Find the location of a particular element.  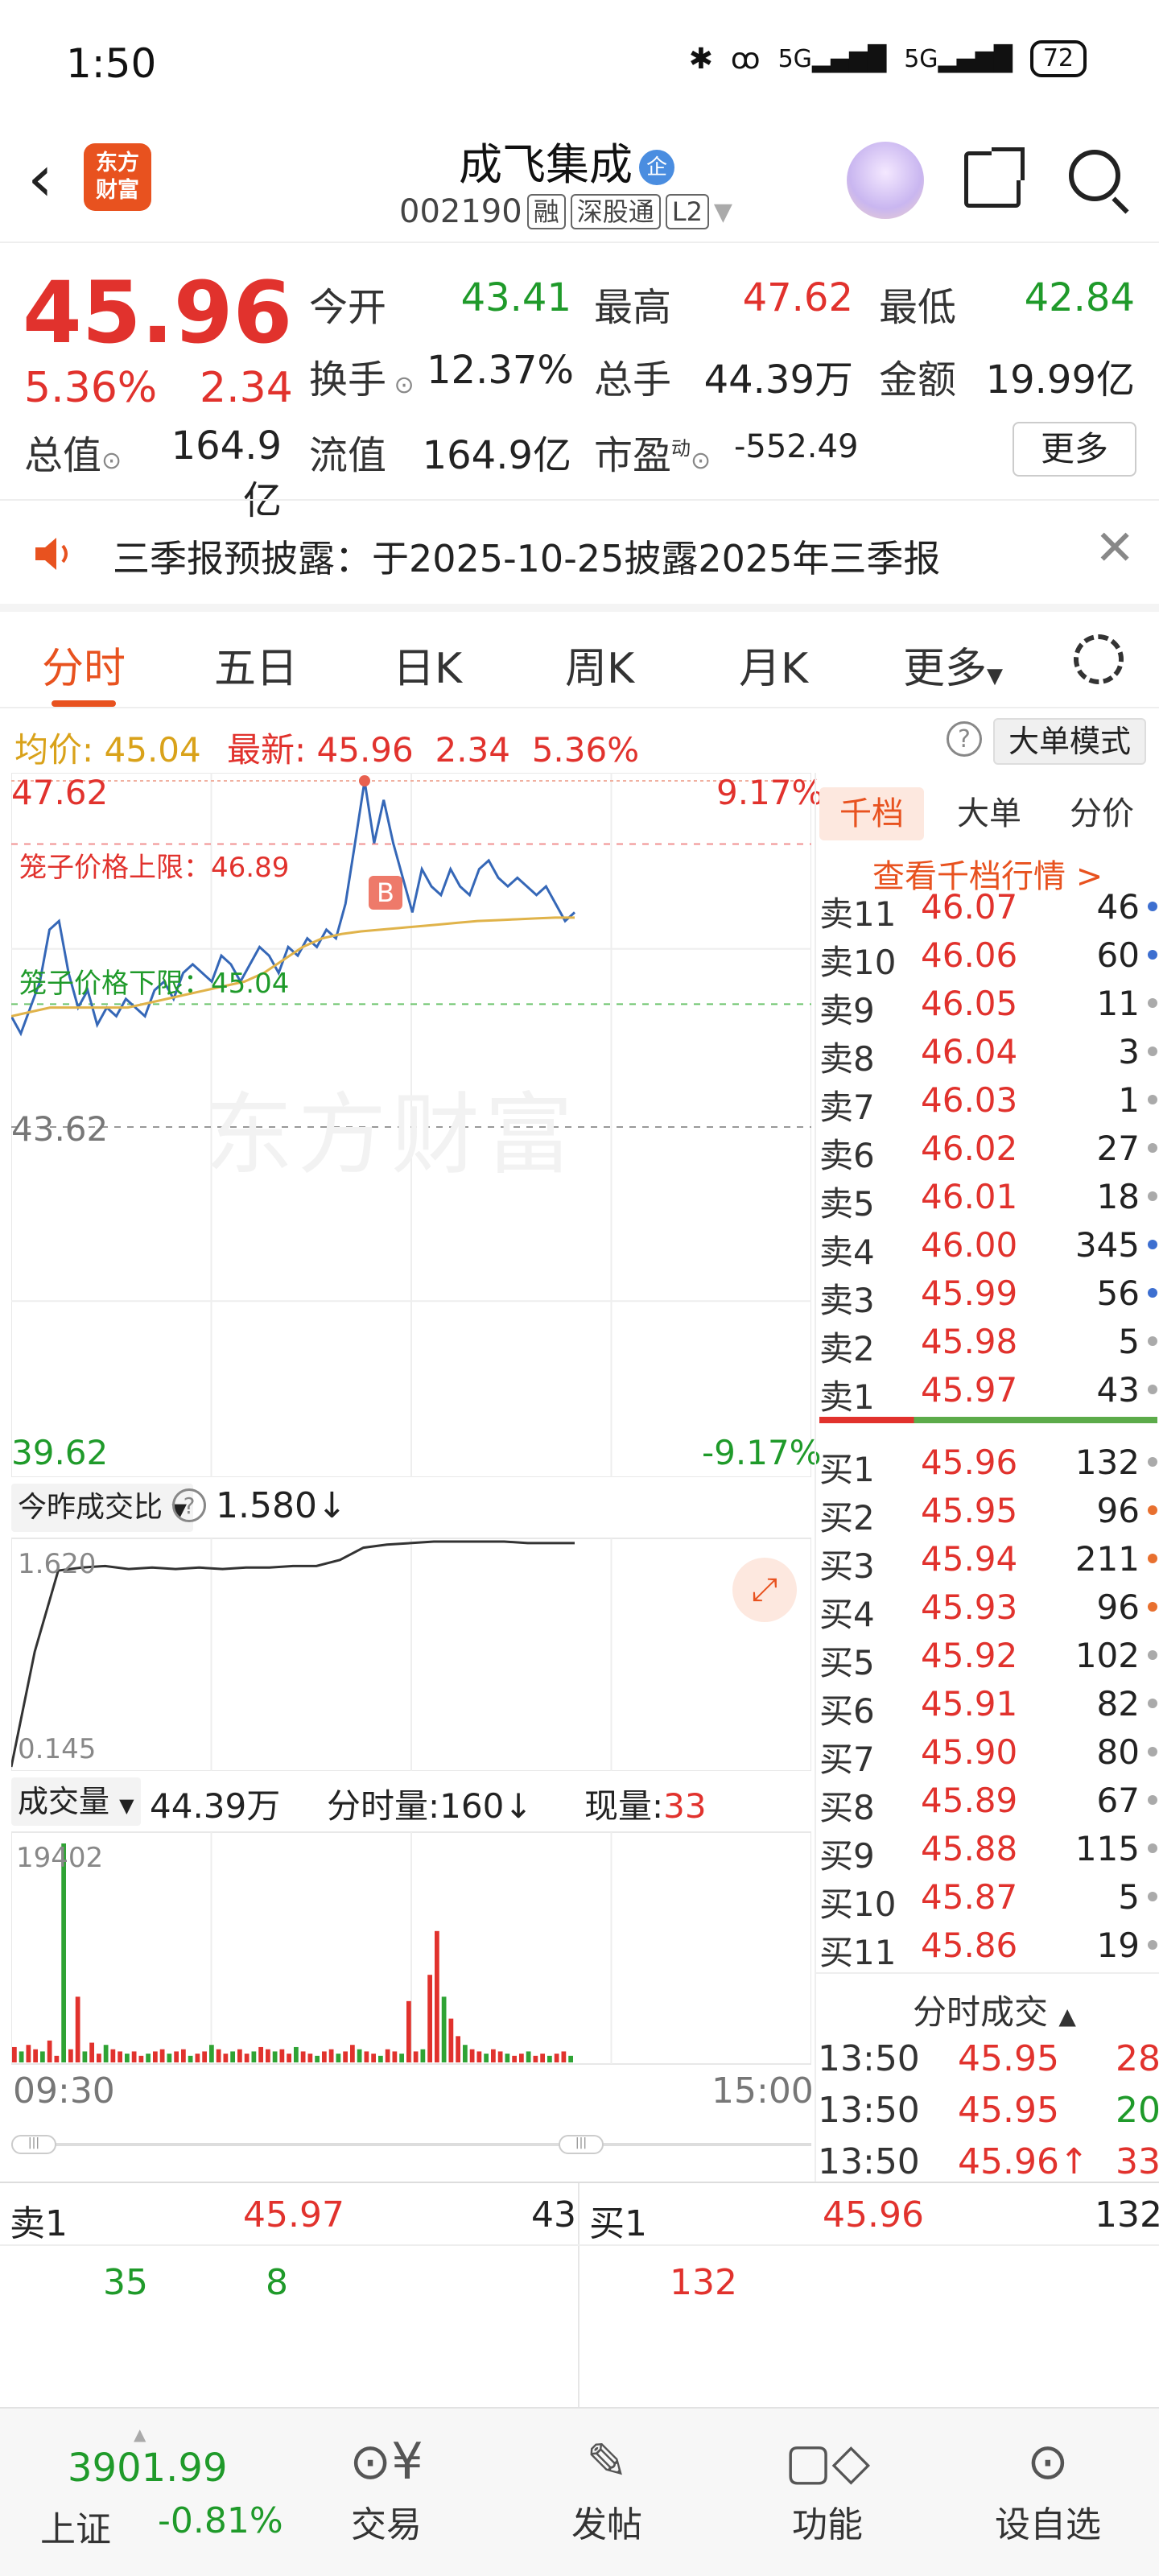

ratio-chart: 今昨成交比 ▼ ? 1.580↓ 1.620 0.145 ⤢ is located at coordinates (411, 1624).